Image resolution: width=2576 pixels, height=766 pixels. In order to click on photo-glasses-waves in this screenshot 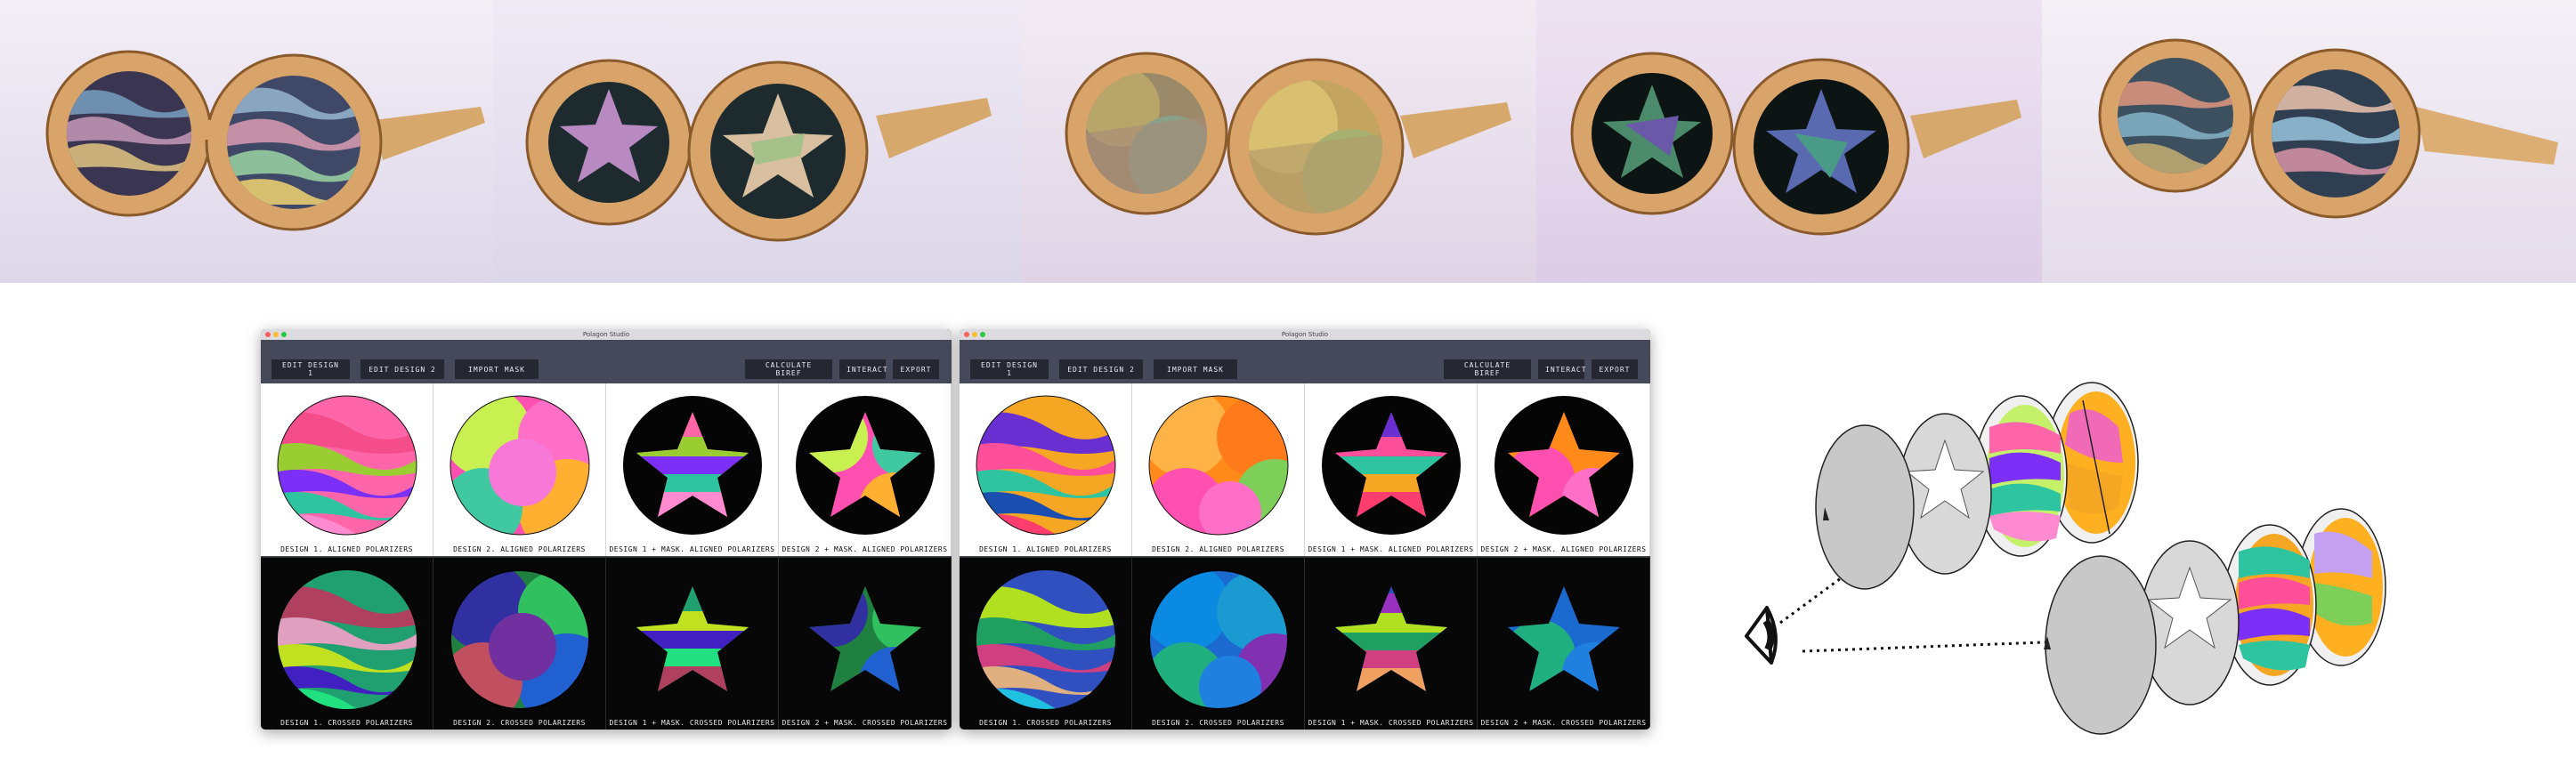, I will do `click(246, 141)`.